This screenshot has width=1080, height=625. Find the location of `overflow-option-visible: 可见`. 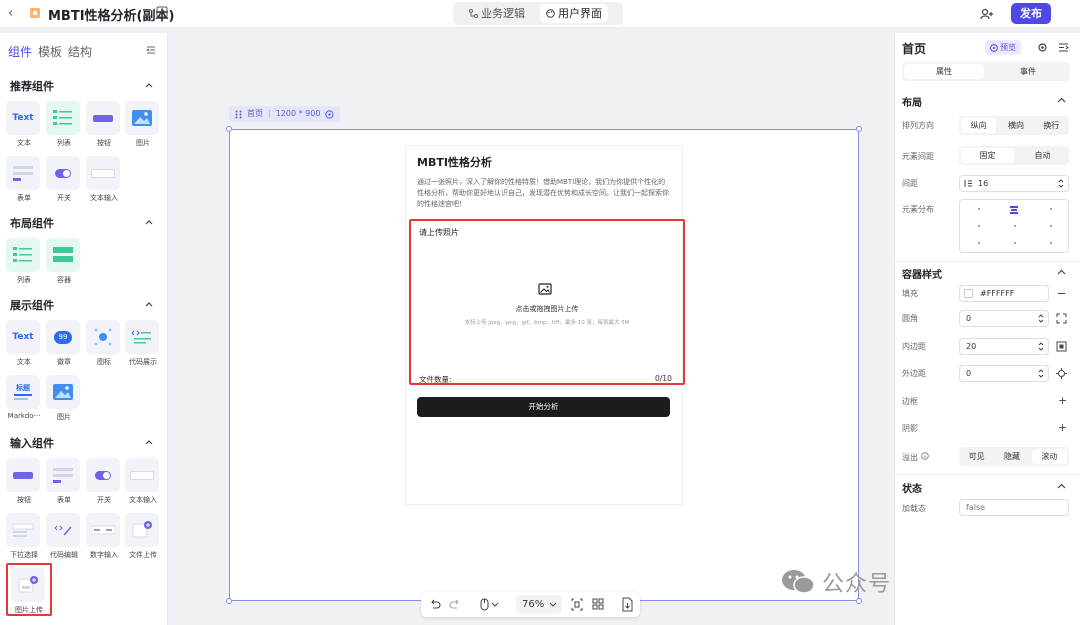

overflow-option-visible: 可见 is located at coordinates (976, 456).